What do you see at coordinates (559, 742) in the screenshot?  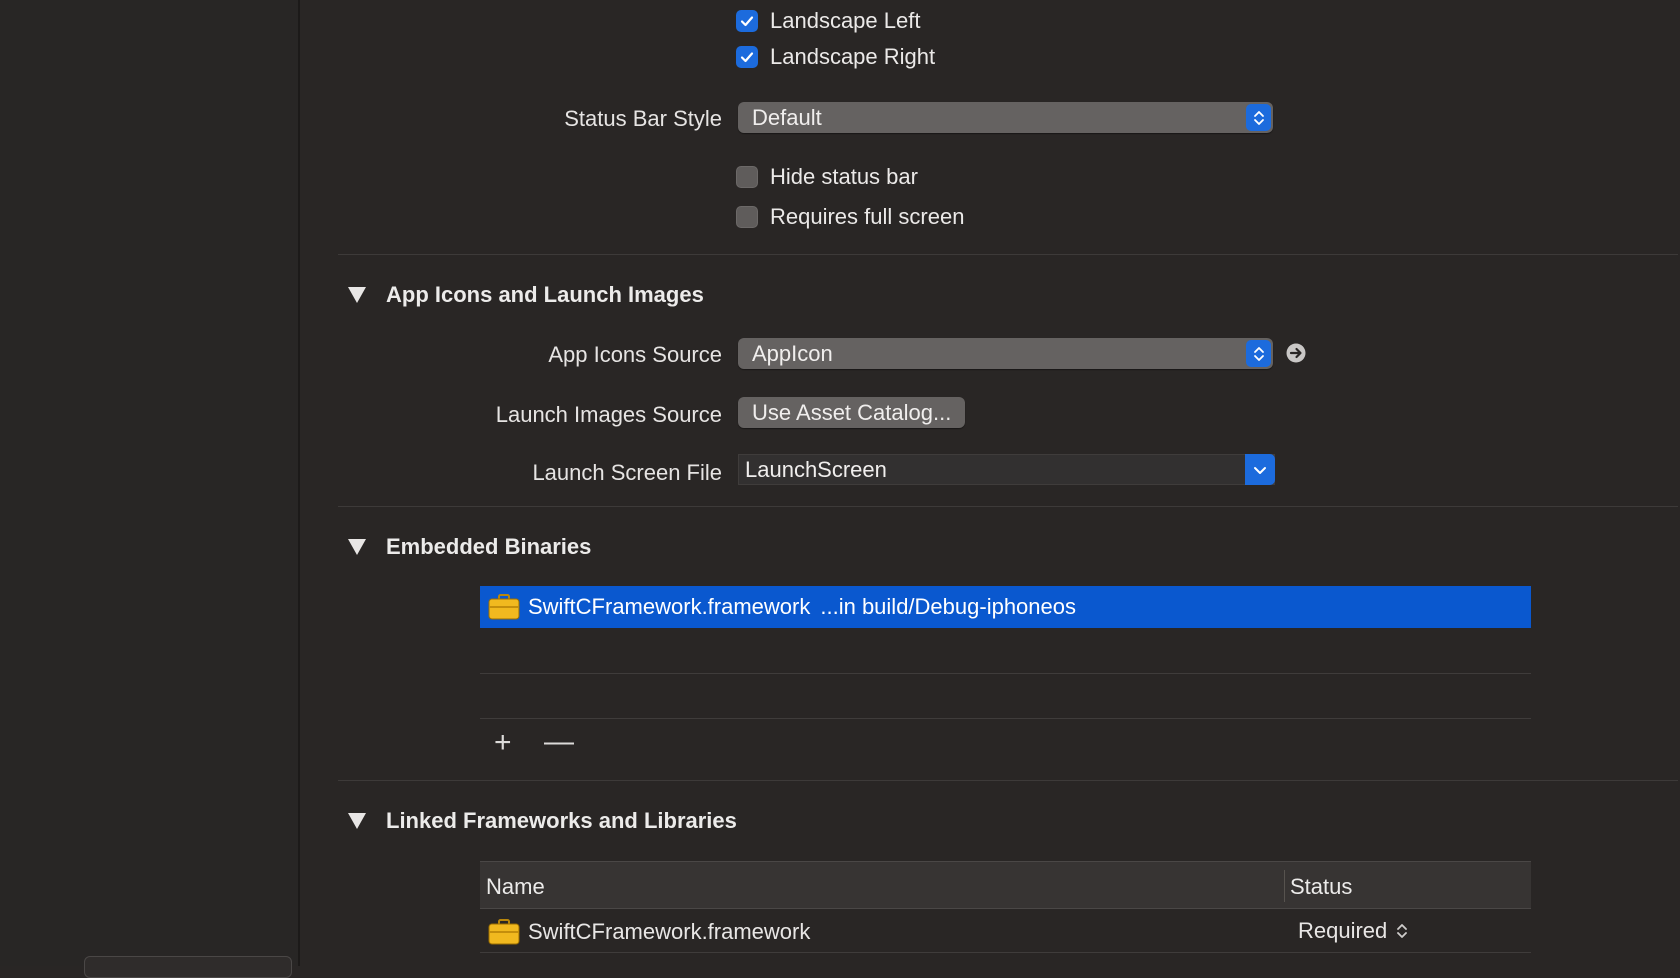 I see `remove-button: —` at bounding box center [559, 742].